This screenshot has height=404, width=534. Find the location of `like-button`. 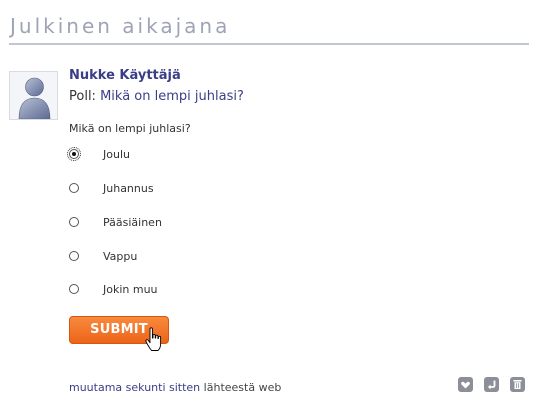

like-button is located at coordinates (465, 384).